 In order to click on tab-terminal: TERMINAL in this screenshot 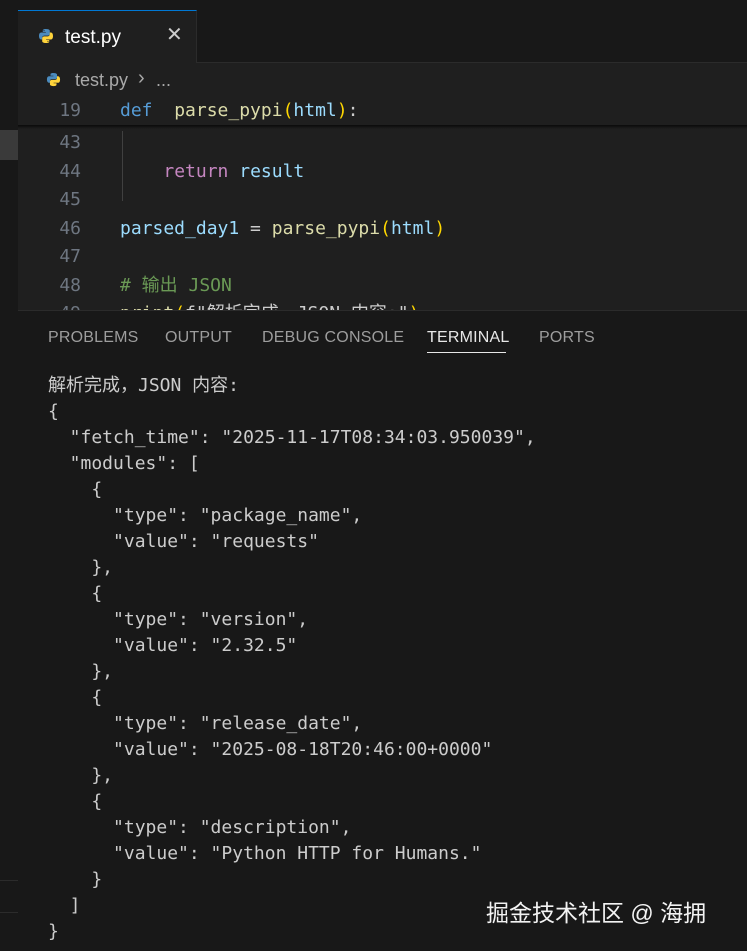, I will do `click(468, 338)`.